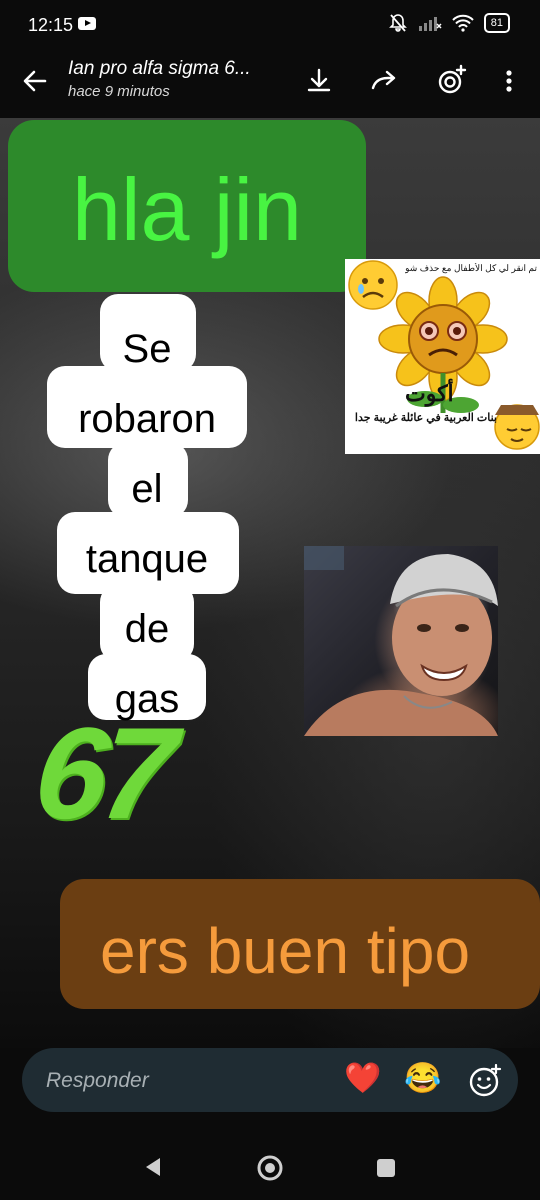  I want to click on status-time: 12:15, so click(51, 25).